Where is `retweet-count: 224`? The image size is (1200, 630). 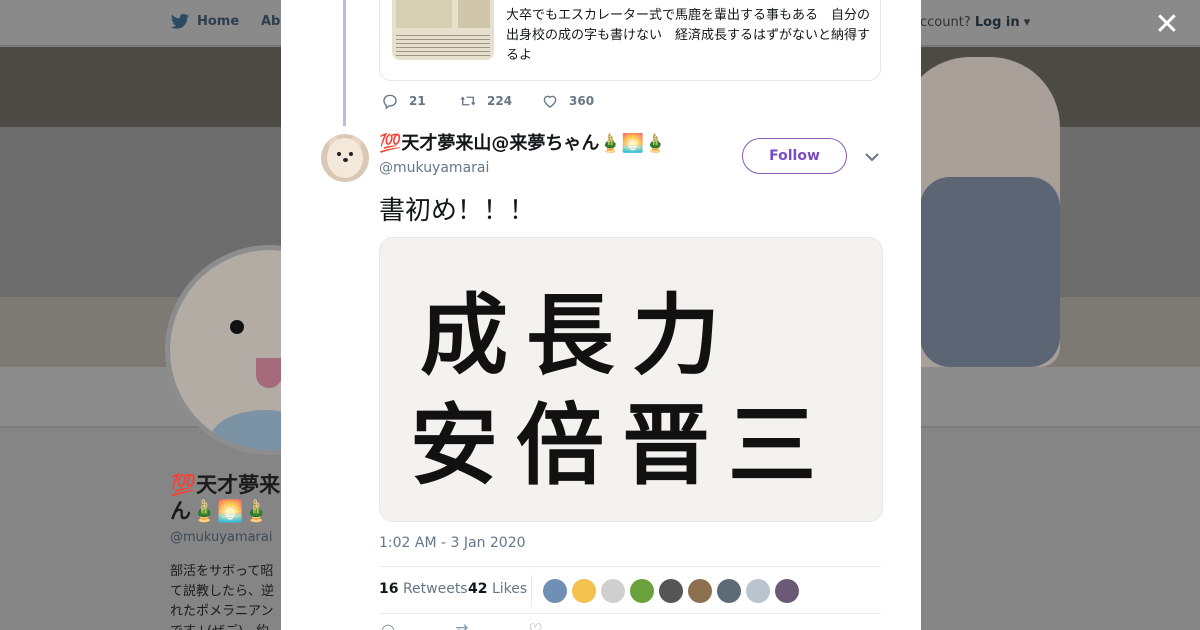 retweet-count: 224 is located at coordinates (500, 101).